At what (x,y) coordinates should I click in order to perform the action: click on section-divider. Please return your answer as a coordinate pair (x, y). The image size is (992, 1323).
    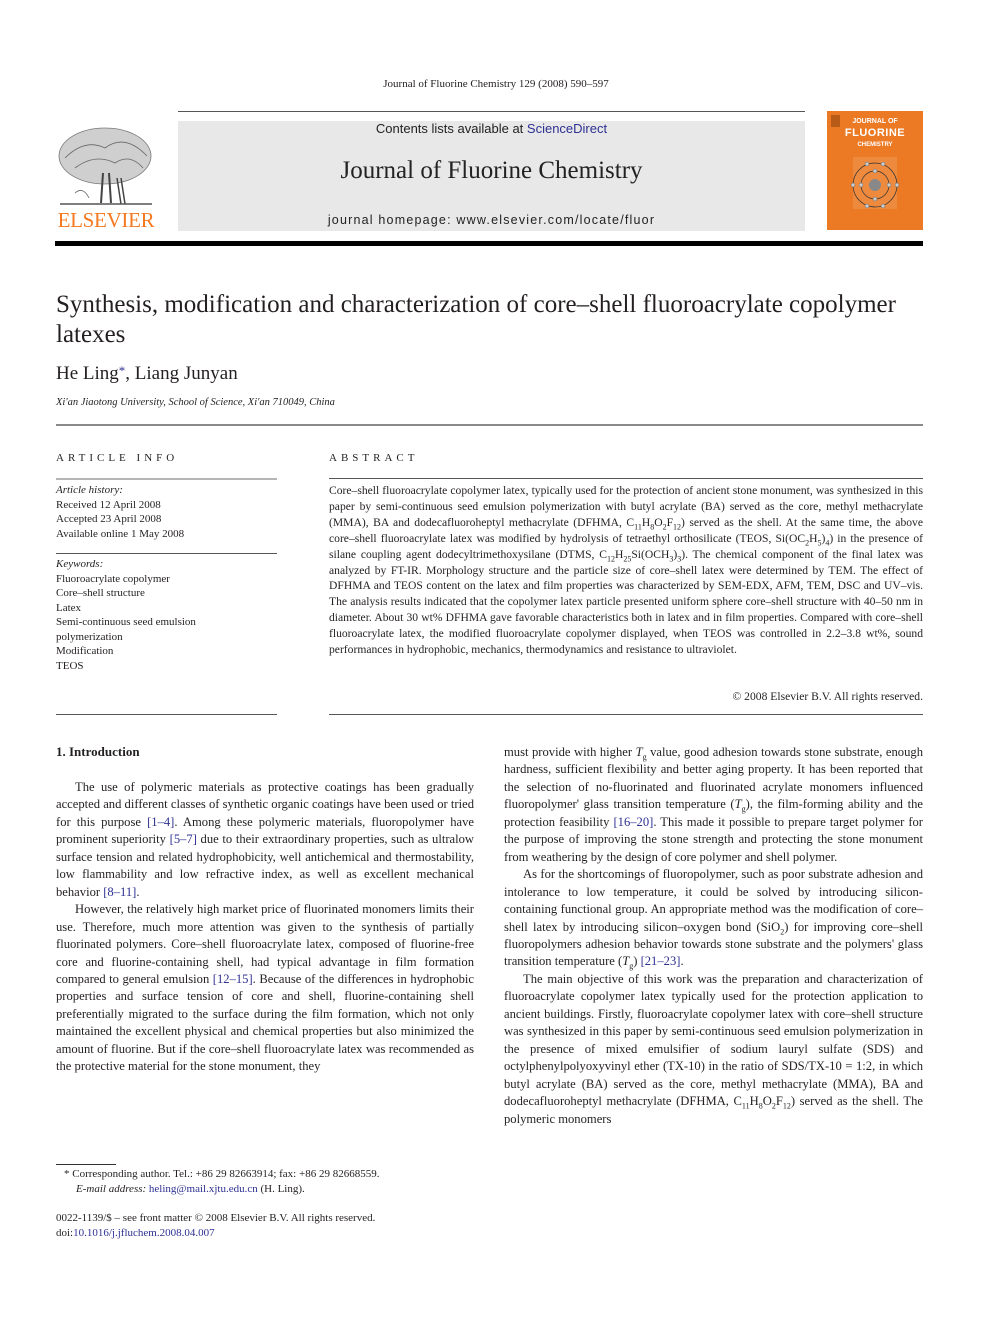
    Looking at the image, I should click on (489, 425).